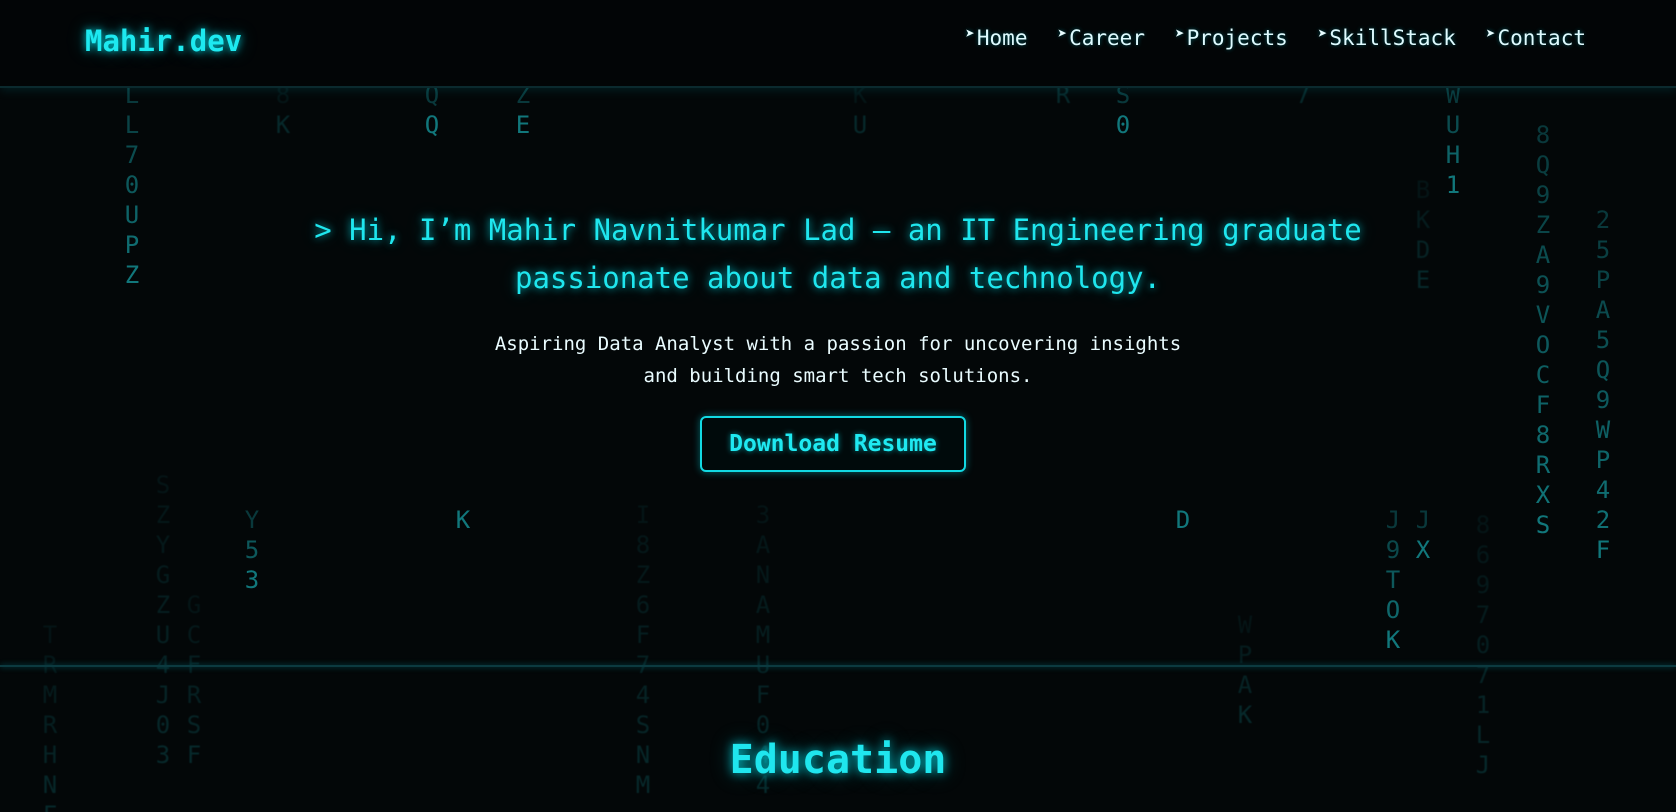 Image resolution: width=1676 pixels, height=812 pixels. Describe the element at coordinates (1237, 38) in the screenshot. I see `nav-link-label: Projects` at that location.